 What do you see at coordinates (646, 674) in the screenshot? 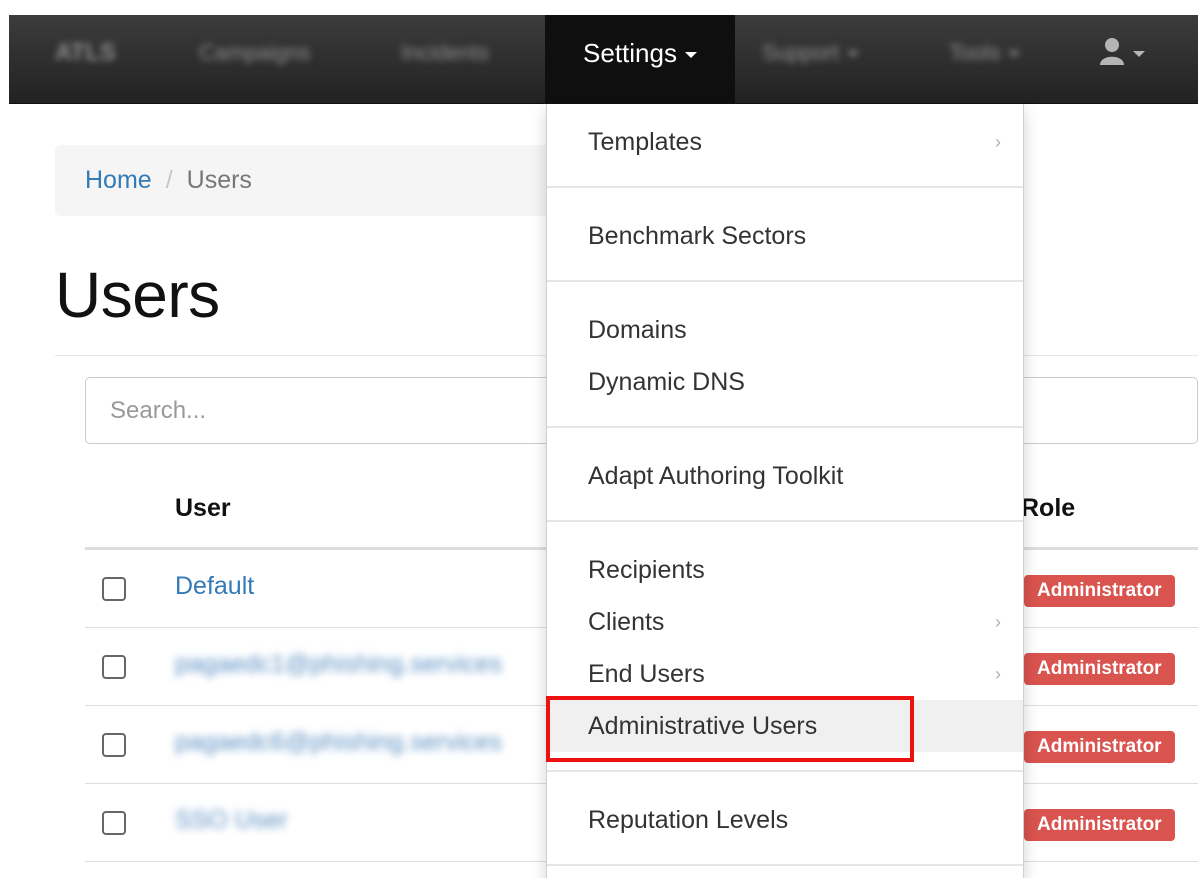
I see `menu-item-label: End Users` at bounding box center [646, 674].